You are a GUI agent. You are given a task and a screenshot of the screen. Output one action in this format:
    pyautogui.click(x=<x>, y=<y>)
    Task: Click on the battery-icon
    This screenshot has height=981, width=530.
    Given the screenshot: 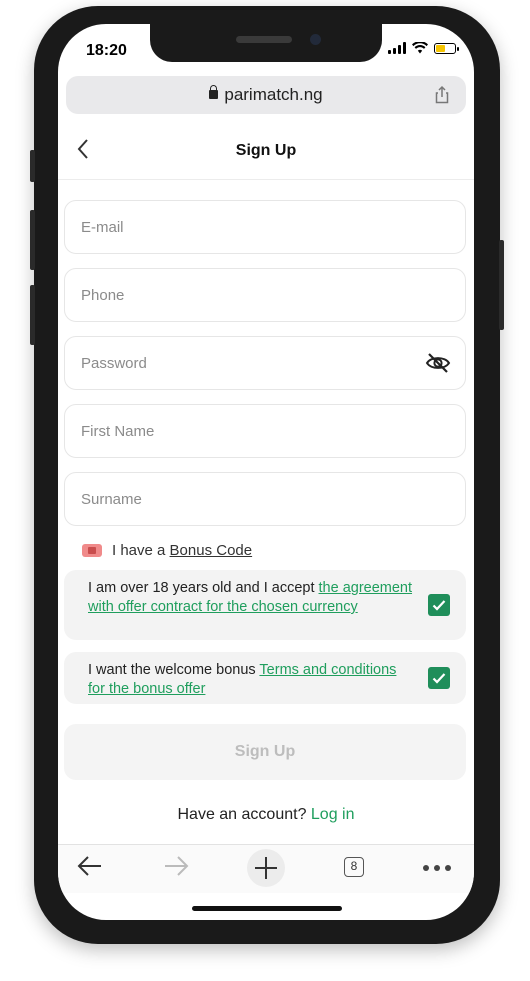 What is the action you would take?
    pyautogui.click(x=446, y=48)
    